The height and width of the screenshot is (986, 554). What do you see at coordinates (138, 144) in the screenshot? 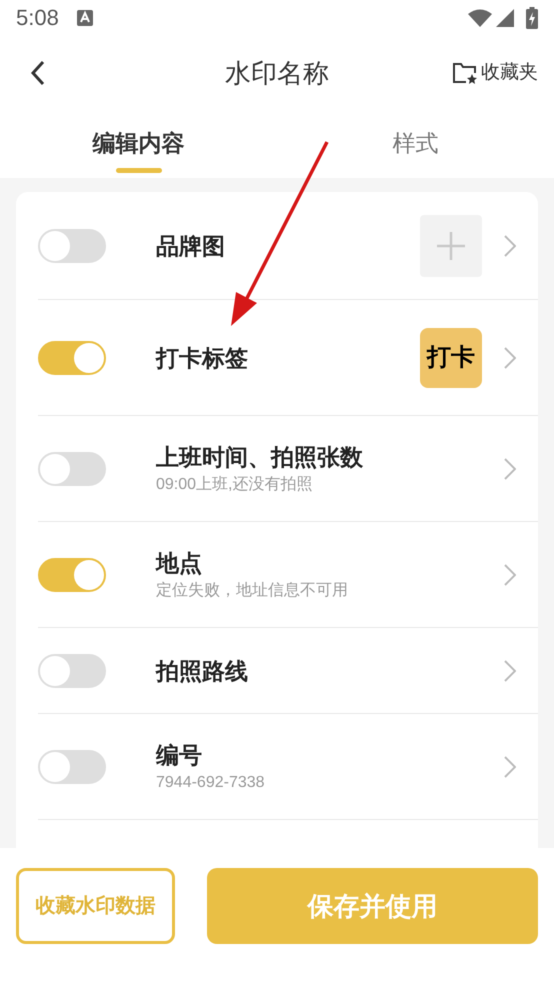
I see `tab: 编辑内容` at bounding box center [138, 144].